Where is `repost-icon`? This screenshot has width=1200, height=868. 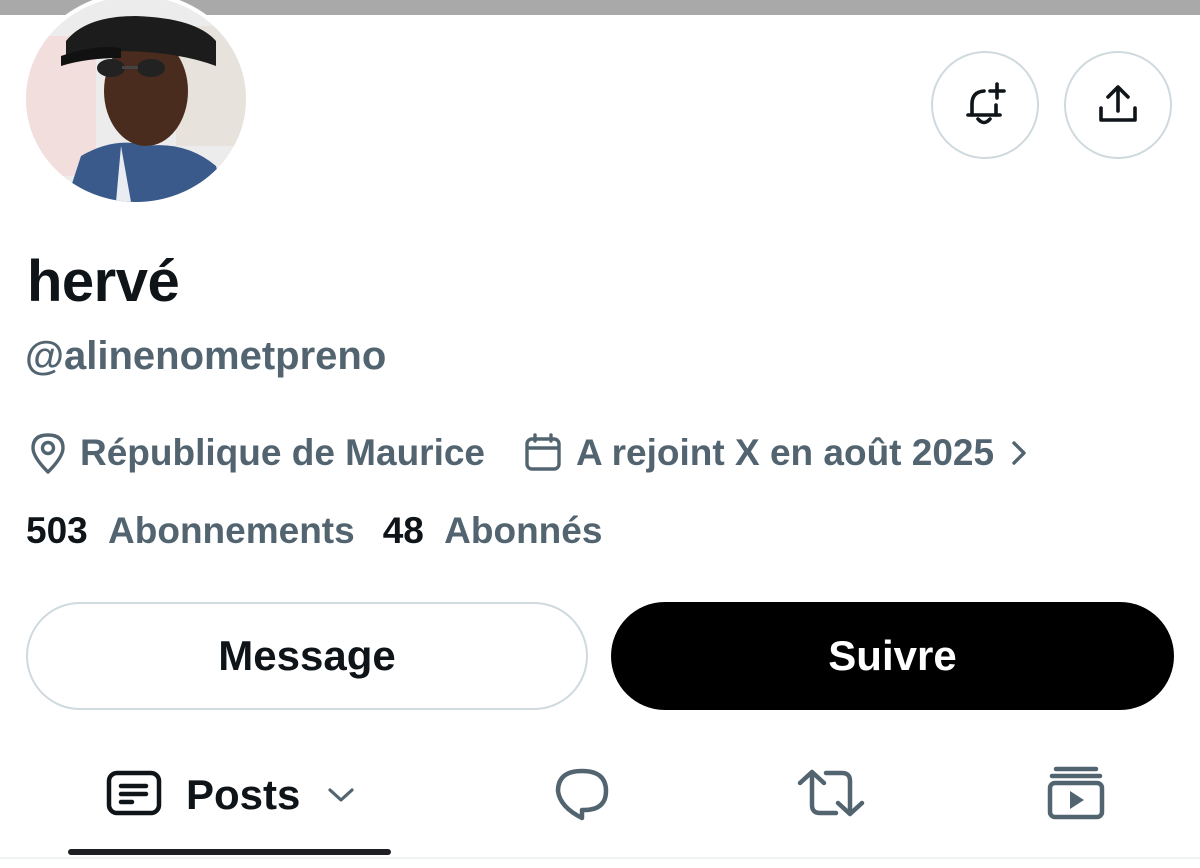 repost-icon is located at coordinates (831, 795).